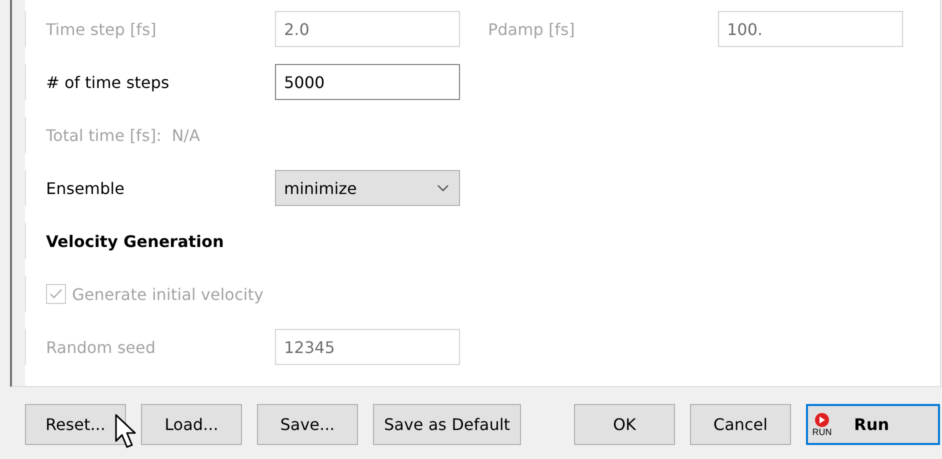 The image size is (942, 459). What do you see at coordinates (56, 294) in the screenshot?
I see `checkmark-icon` at bounding box center [56, 294].